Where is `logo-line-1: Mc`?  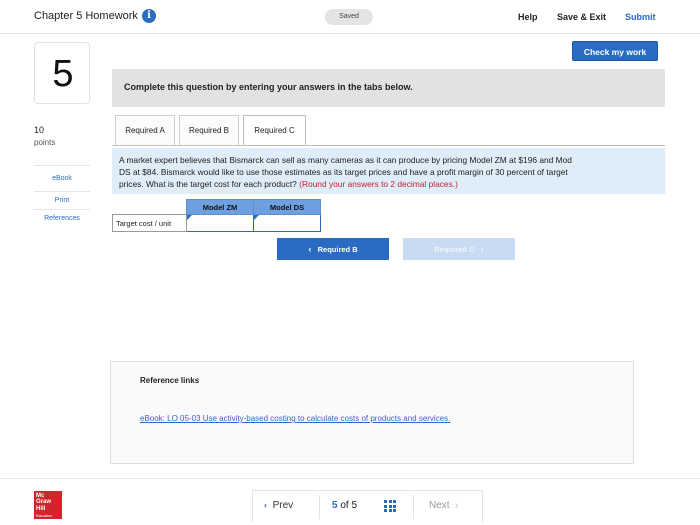
logo-line-1: Mc is located at coordinates (40, 496).